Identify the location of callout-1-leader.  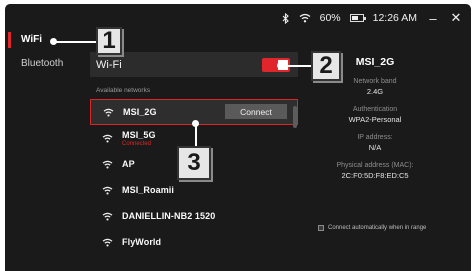
(75, 42).